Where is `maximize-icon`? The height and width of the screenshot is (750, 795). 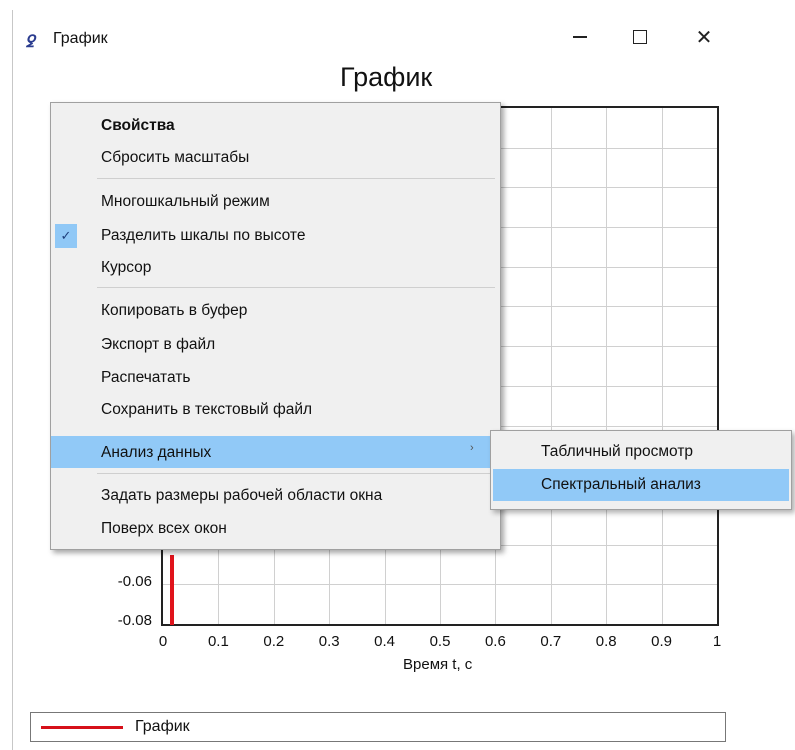
maximize-icon is located at coordinates (640, 37).